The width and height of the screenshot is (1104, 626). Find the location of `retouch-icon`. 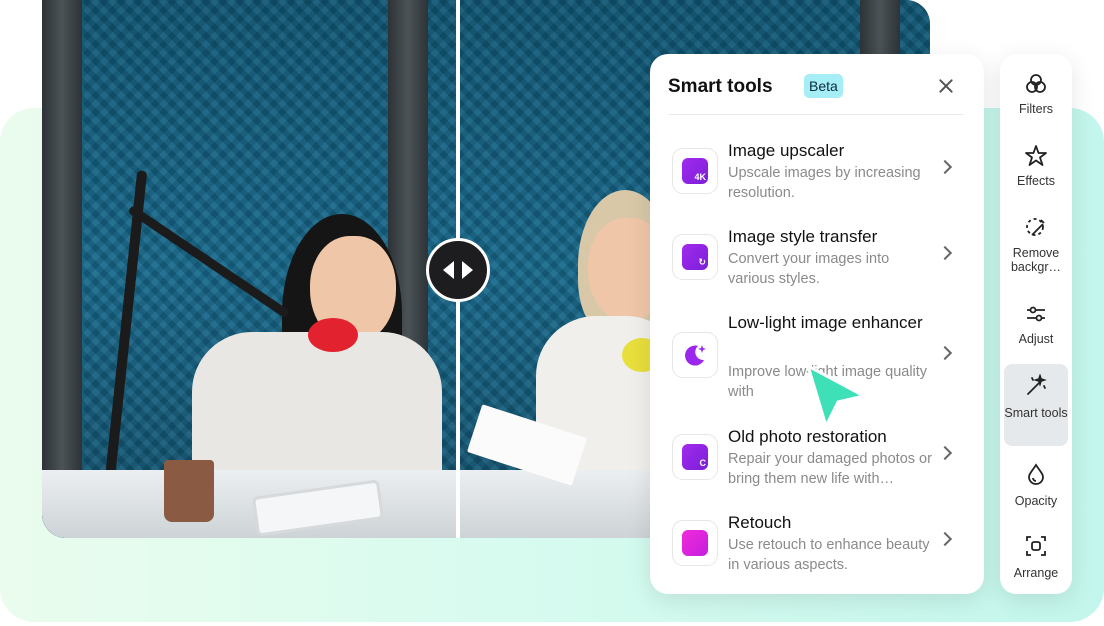

retouch-icon is located at coordinates (695, 543).